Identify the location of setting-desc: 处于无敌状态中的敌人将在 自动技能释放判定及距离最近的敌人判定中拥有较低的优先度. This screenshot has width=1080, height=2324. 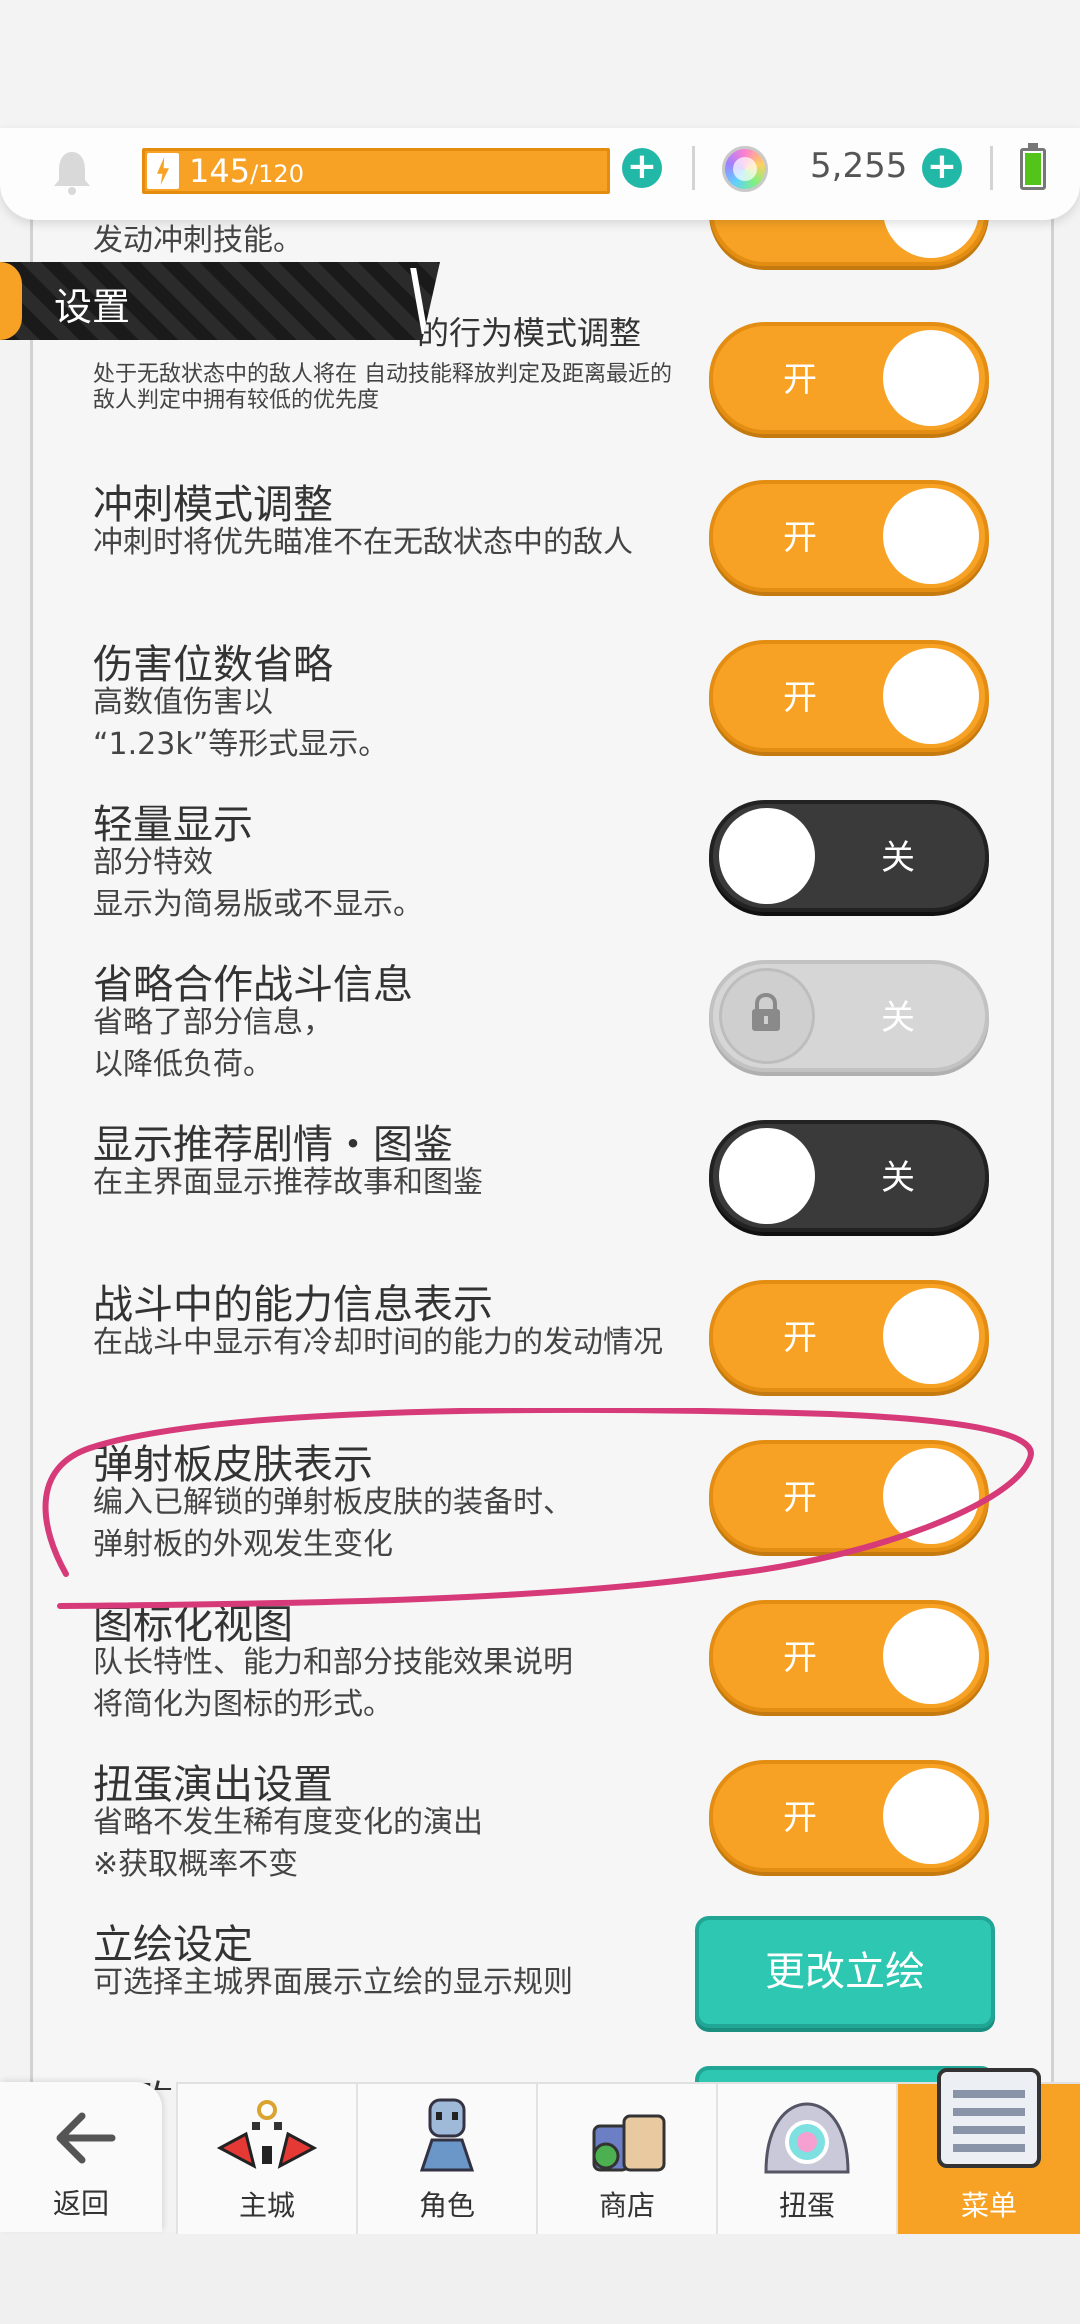
(382, 387).